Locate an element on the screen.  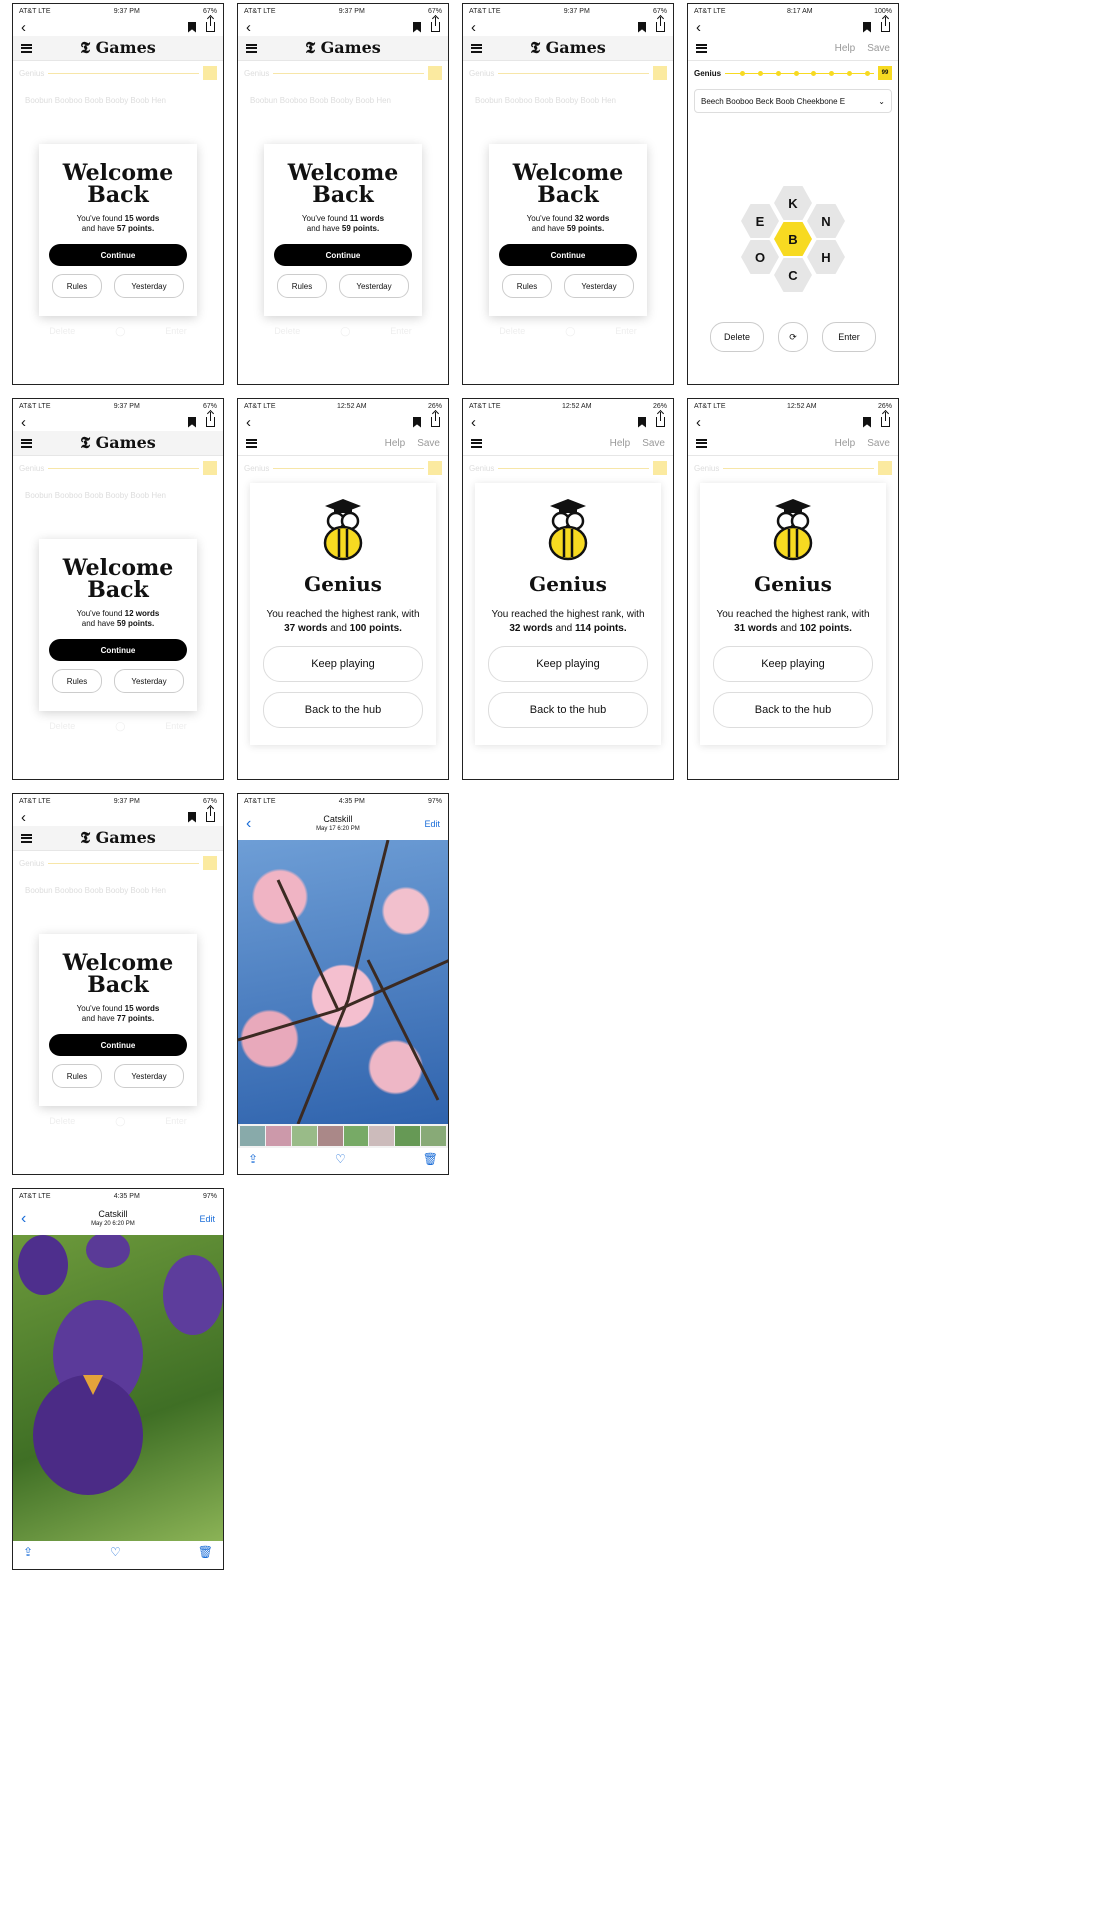
word-list: Boobun Booboo Boob Booby Boob Hen is located at coordinates (96, 100).